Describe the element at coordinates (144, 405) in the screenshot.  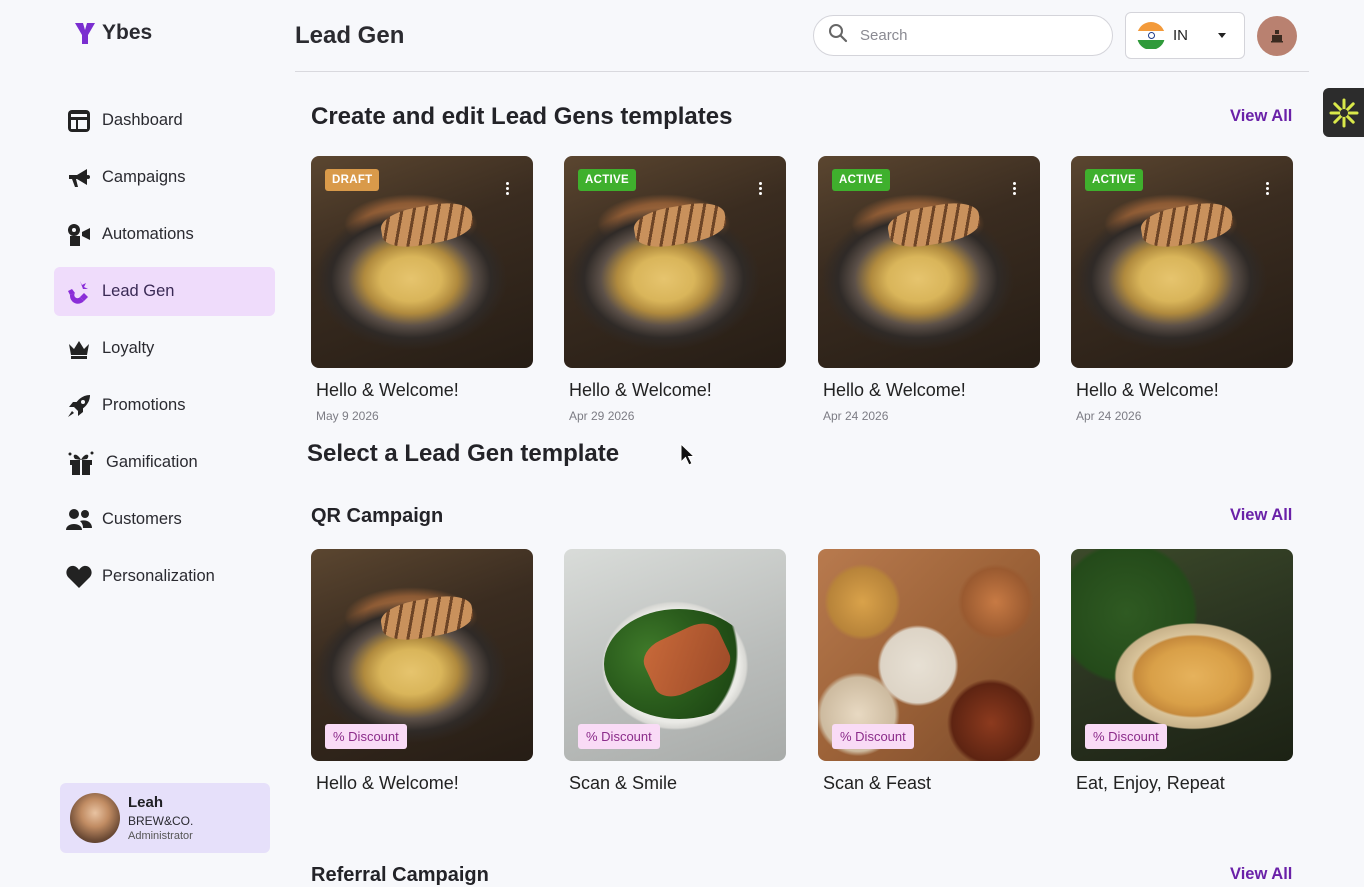
I see `sidebar-item-label: Promotions` at that location.